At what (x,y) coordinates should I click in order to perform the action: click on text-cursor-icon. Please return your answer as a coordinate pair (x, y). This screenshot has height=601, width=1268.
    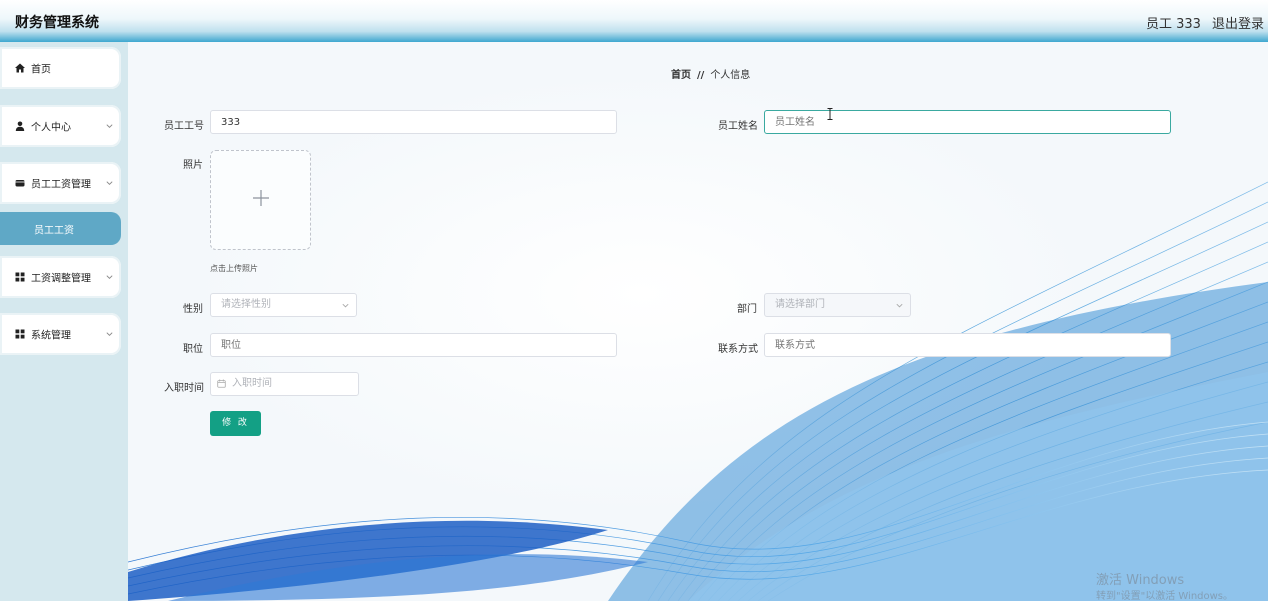
    Looking at the image, I should click on (830, 114).